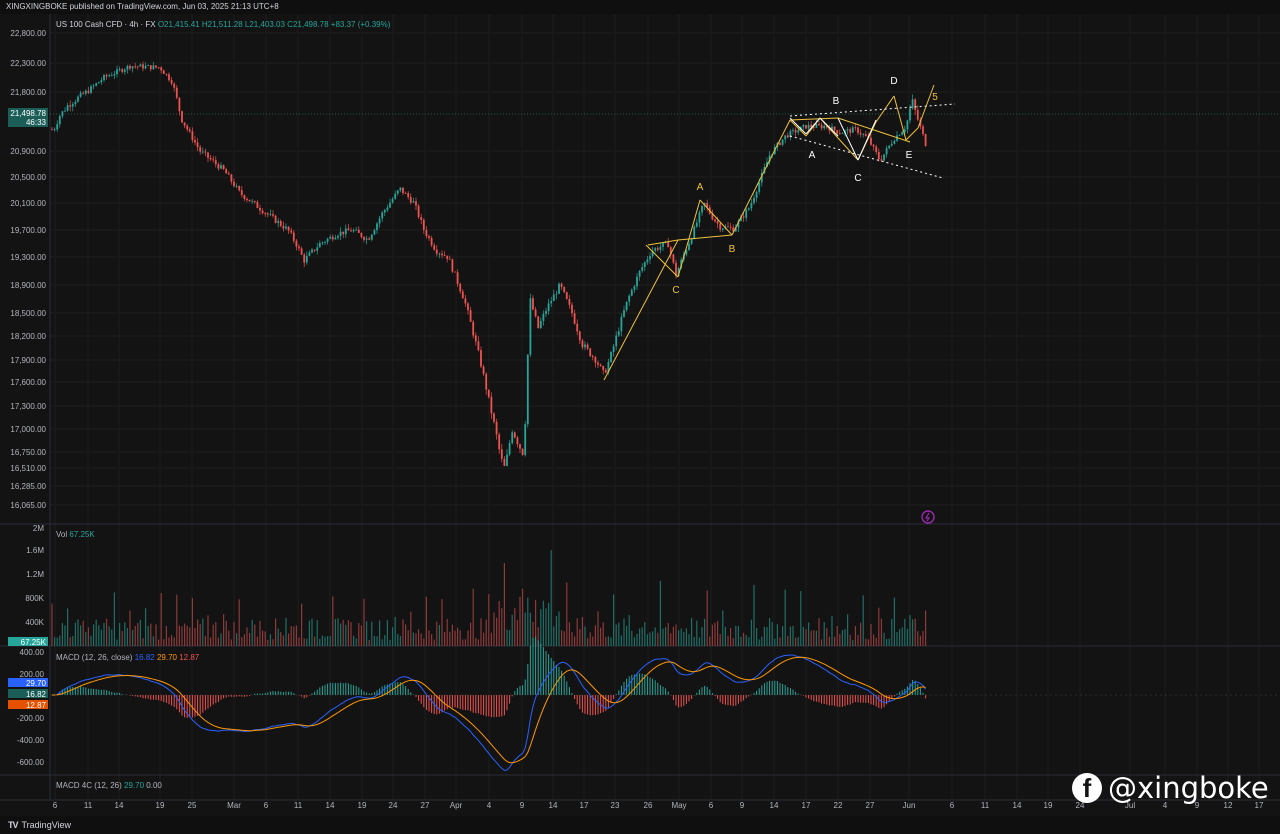 Image resolution: width=1280 pixels, height=834 pixels. What do you see at coordinates (39, 825) in the screenshot?
I see `tradingview-logo: TV TradingView` at bounding box center [39, 825].